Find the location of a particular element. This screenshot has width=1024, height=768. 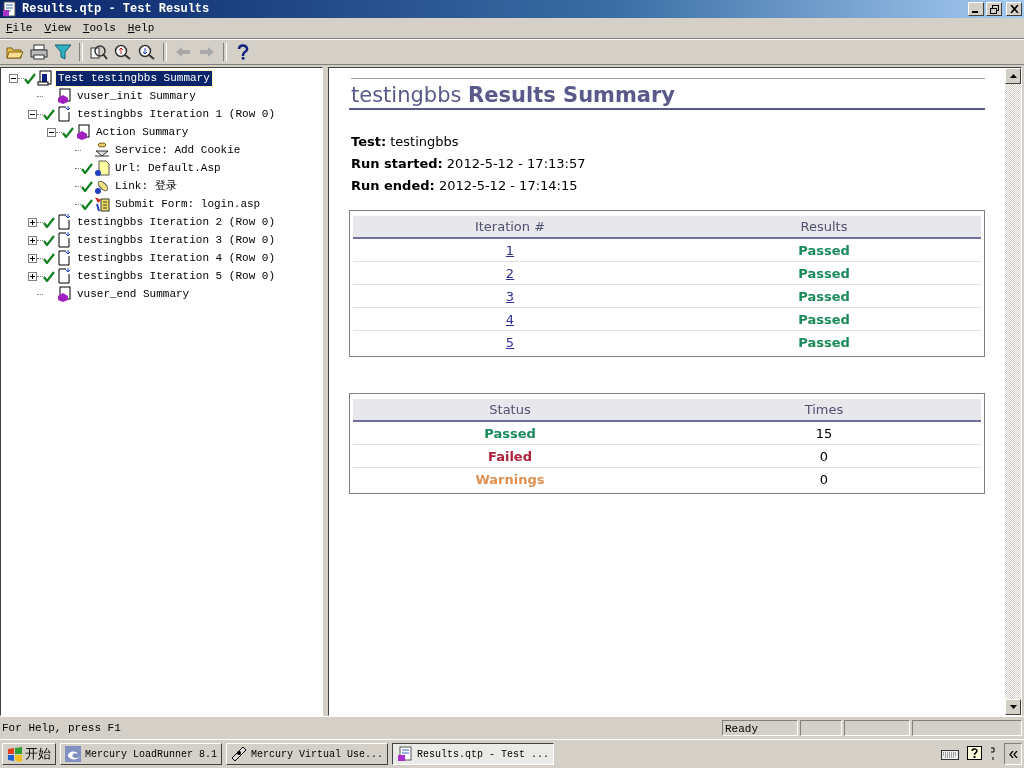

status-text: For Help, press F1 is located at coordinates (61, 728).